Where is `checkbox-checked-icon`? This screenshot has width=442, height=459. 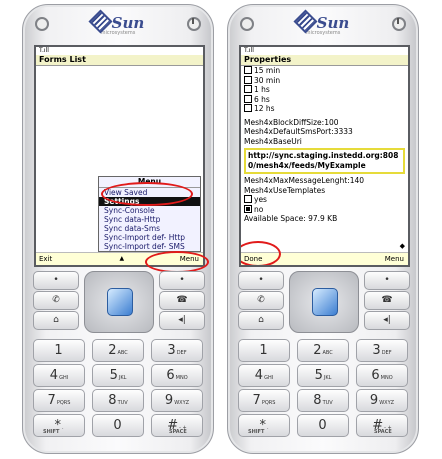 checkbox-checked-icon is located at coordinates (248, 208).